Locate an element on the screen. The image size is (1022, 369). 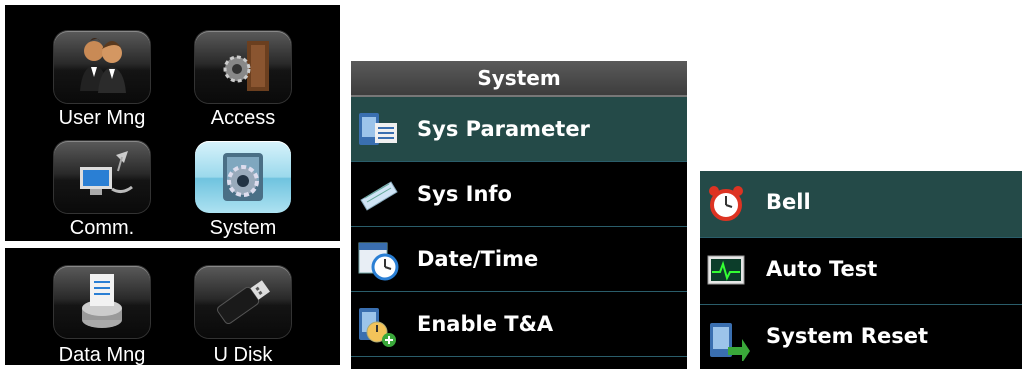
menu-item-label: Sys Info is located at coordinates (464, 194).